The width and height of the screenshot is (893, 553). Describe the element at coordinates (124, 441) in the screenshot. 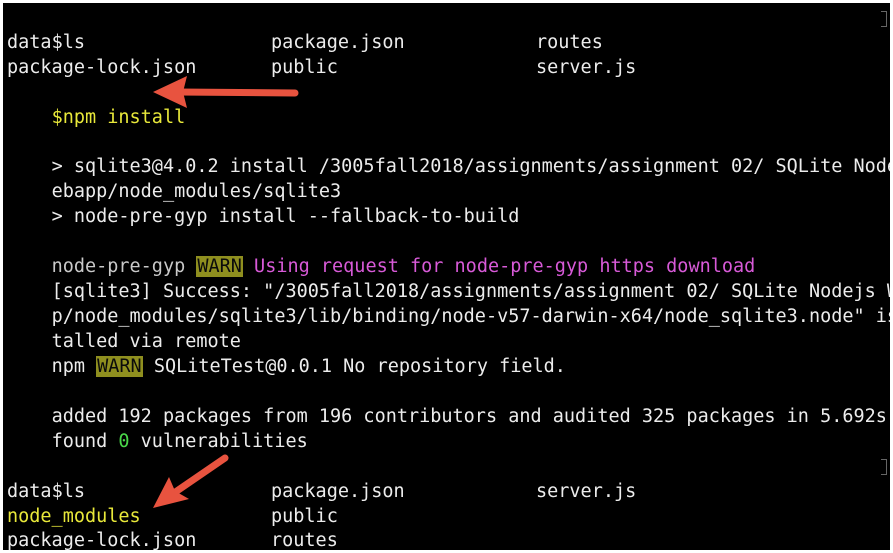

I see `vulnerability-count: 0` at that location.